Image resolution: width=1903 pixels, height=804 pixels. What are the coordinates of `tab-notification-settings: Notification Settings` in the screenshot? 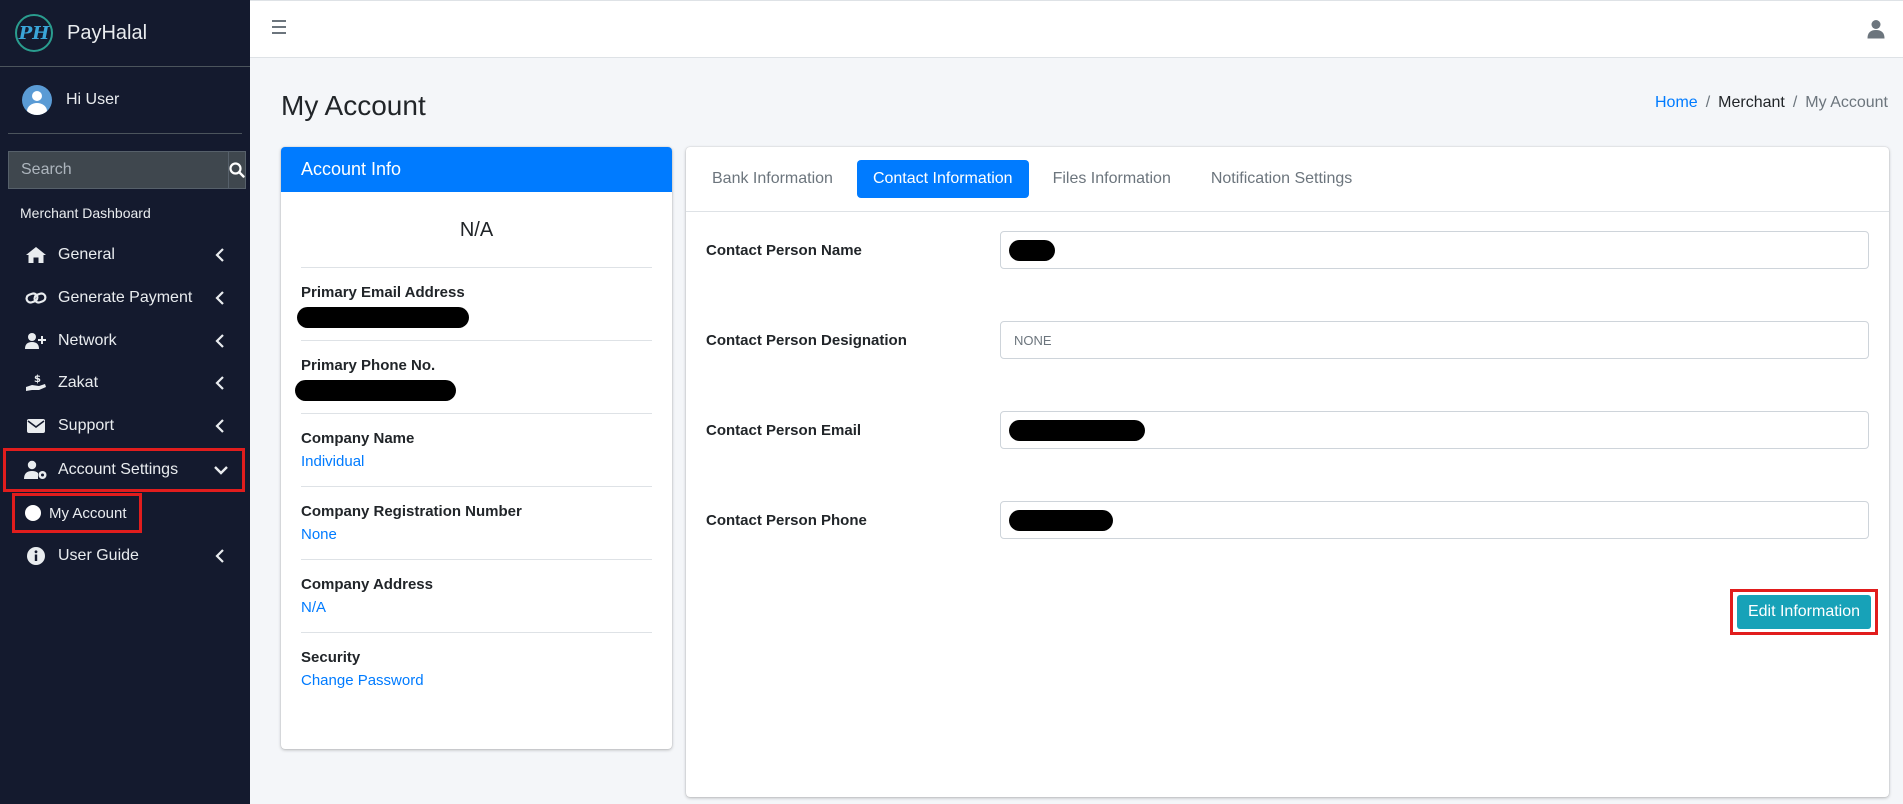 It's located at (1281, 179).